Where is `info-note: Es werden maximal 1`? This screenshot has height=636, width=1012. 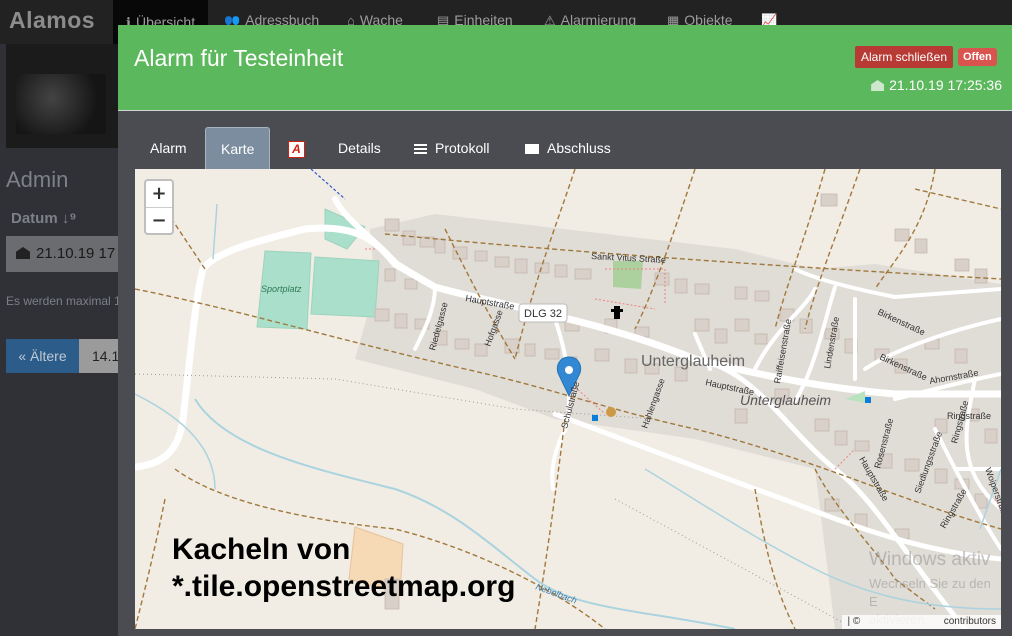 info-note: Es werden maximal 1 is located at coordinates (63, 301).